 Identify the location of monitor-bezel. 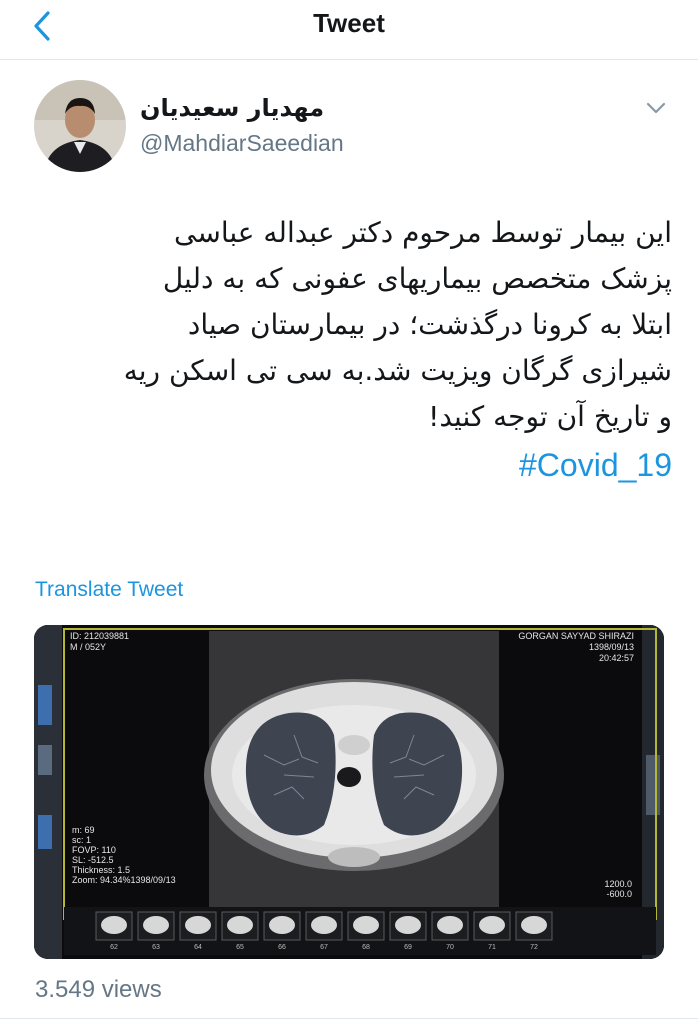
(48, 792).